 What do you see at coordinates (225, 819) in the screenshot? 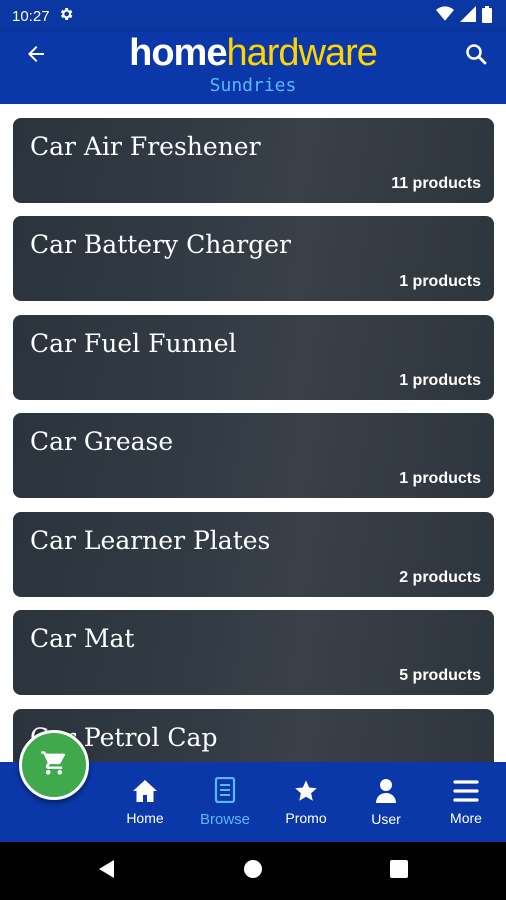
I see `nav-browse-label: Browse` at bounding box center [225, 819].